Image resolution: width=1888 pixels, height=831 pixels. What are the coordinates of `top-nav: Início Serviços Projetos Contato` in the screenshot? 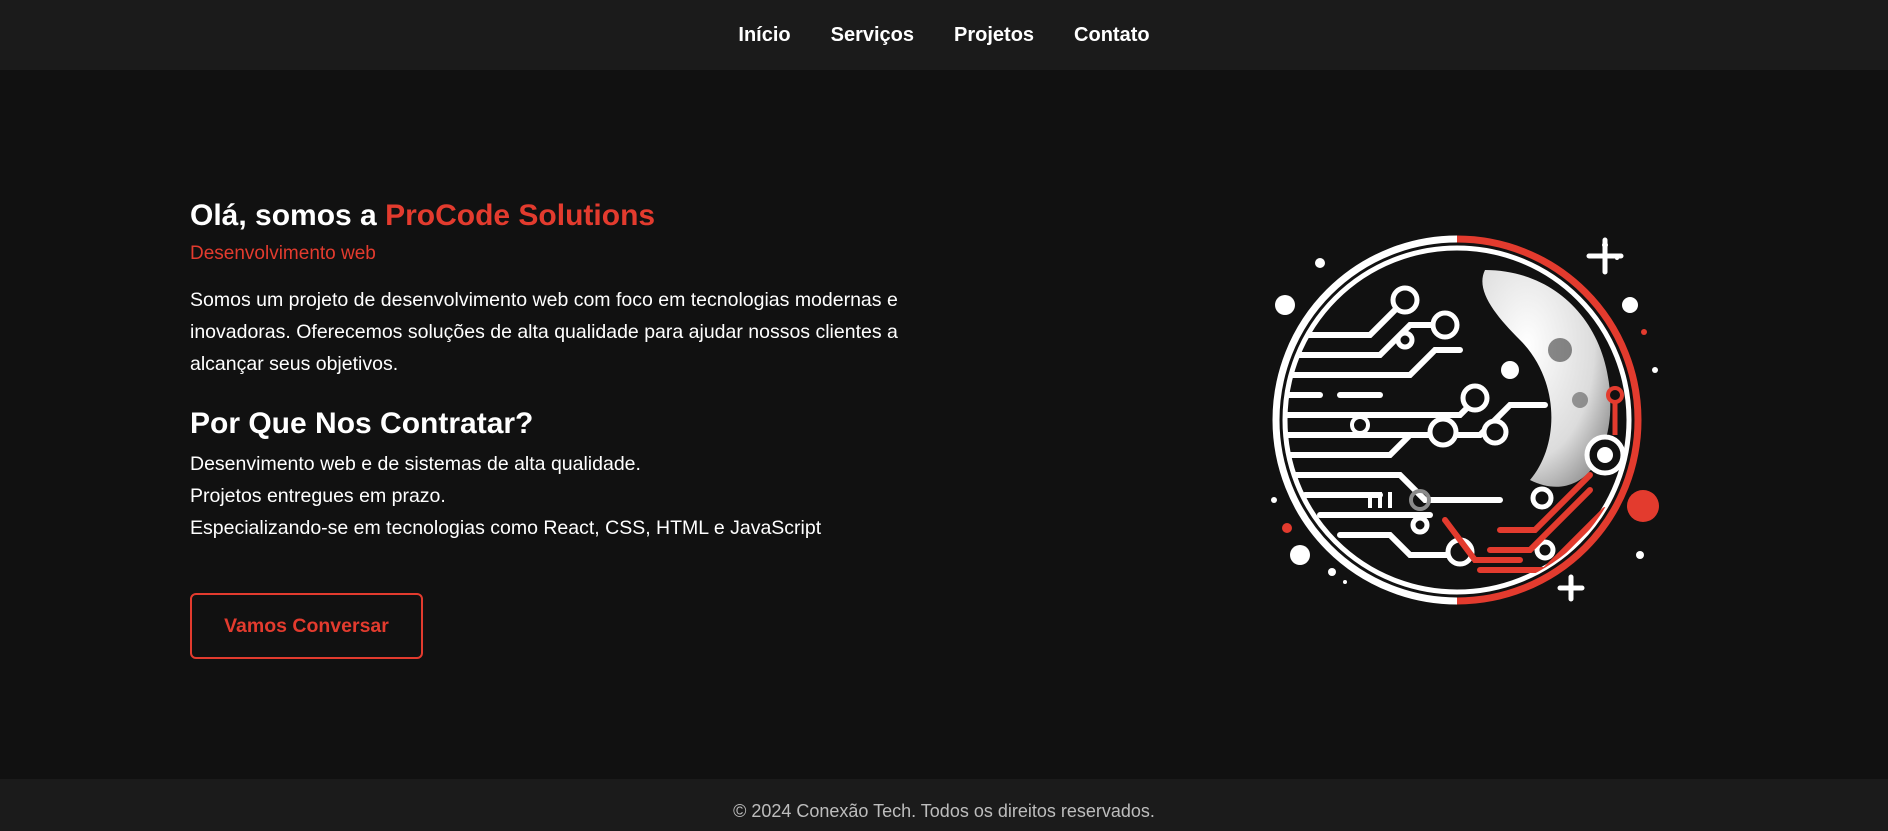 It's located at (944, 35).